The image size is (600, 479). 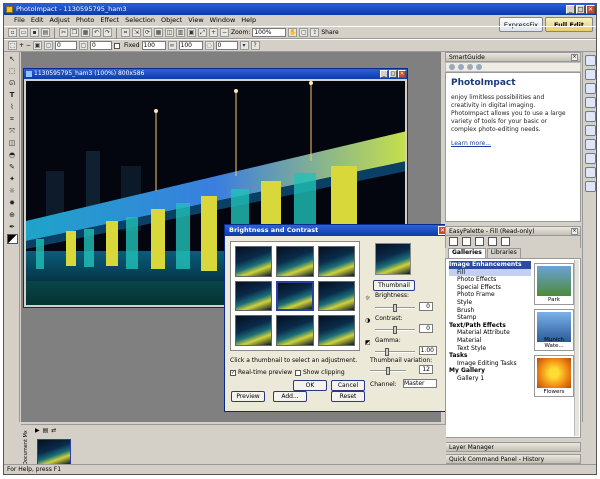 What do you see at coordinates (153, 45) in the screenshot?
I see `width-field: 100` at bounding box center [153, 45].